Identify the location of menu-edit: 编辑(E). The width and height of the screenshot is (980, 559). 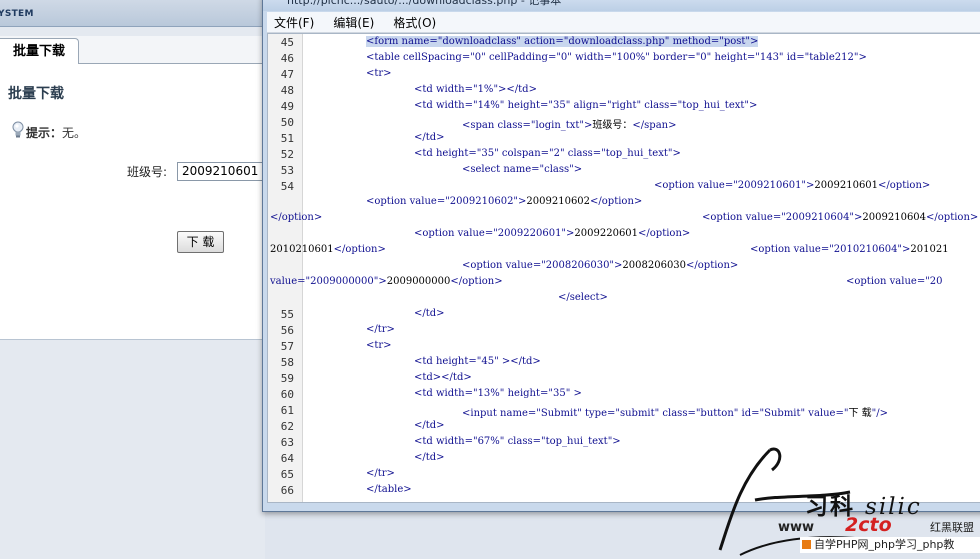
(353, 24).